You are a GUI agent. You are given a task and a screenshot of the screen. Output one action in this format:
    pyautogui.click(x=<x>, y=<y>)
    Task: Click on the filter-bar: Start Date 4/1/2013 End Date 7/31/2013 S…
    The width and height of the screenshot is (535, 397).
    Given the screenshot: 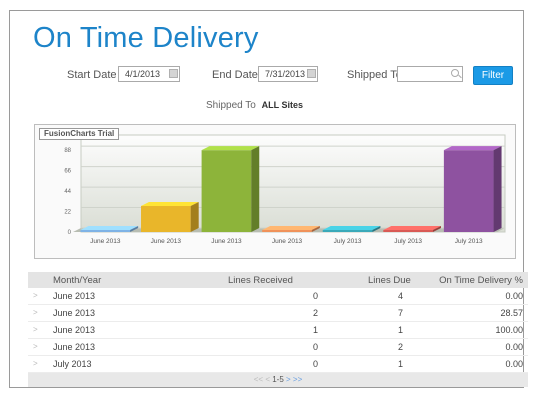 What is the action you would take?
    pyautogui.click(x=267, y=76)
    